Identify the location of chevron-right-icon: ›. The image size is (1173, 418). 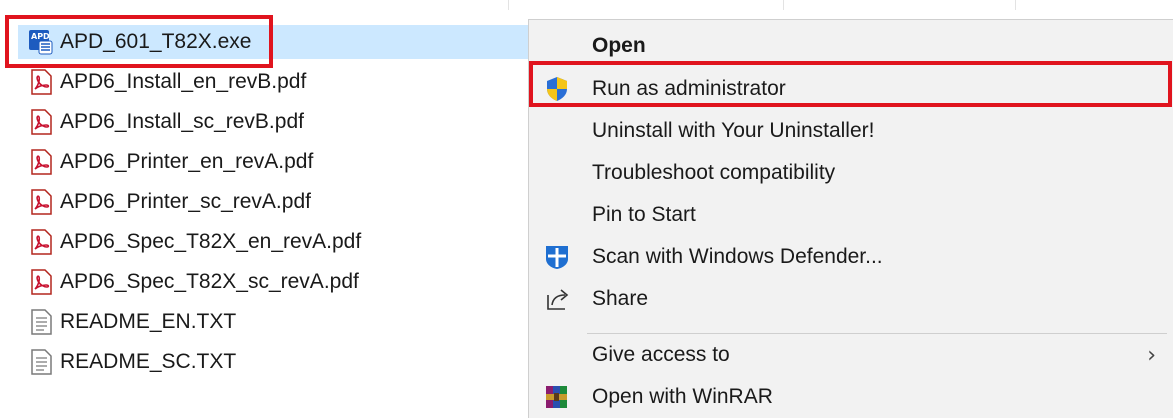
(1151, 355).